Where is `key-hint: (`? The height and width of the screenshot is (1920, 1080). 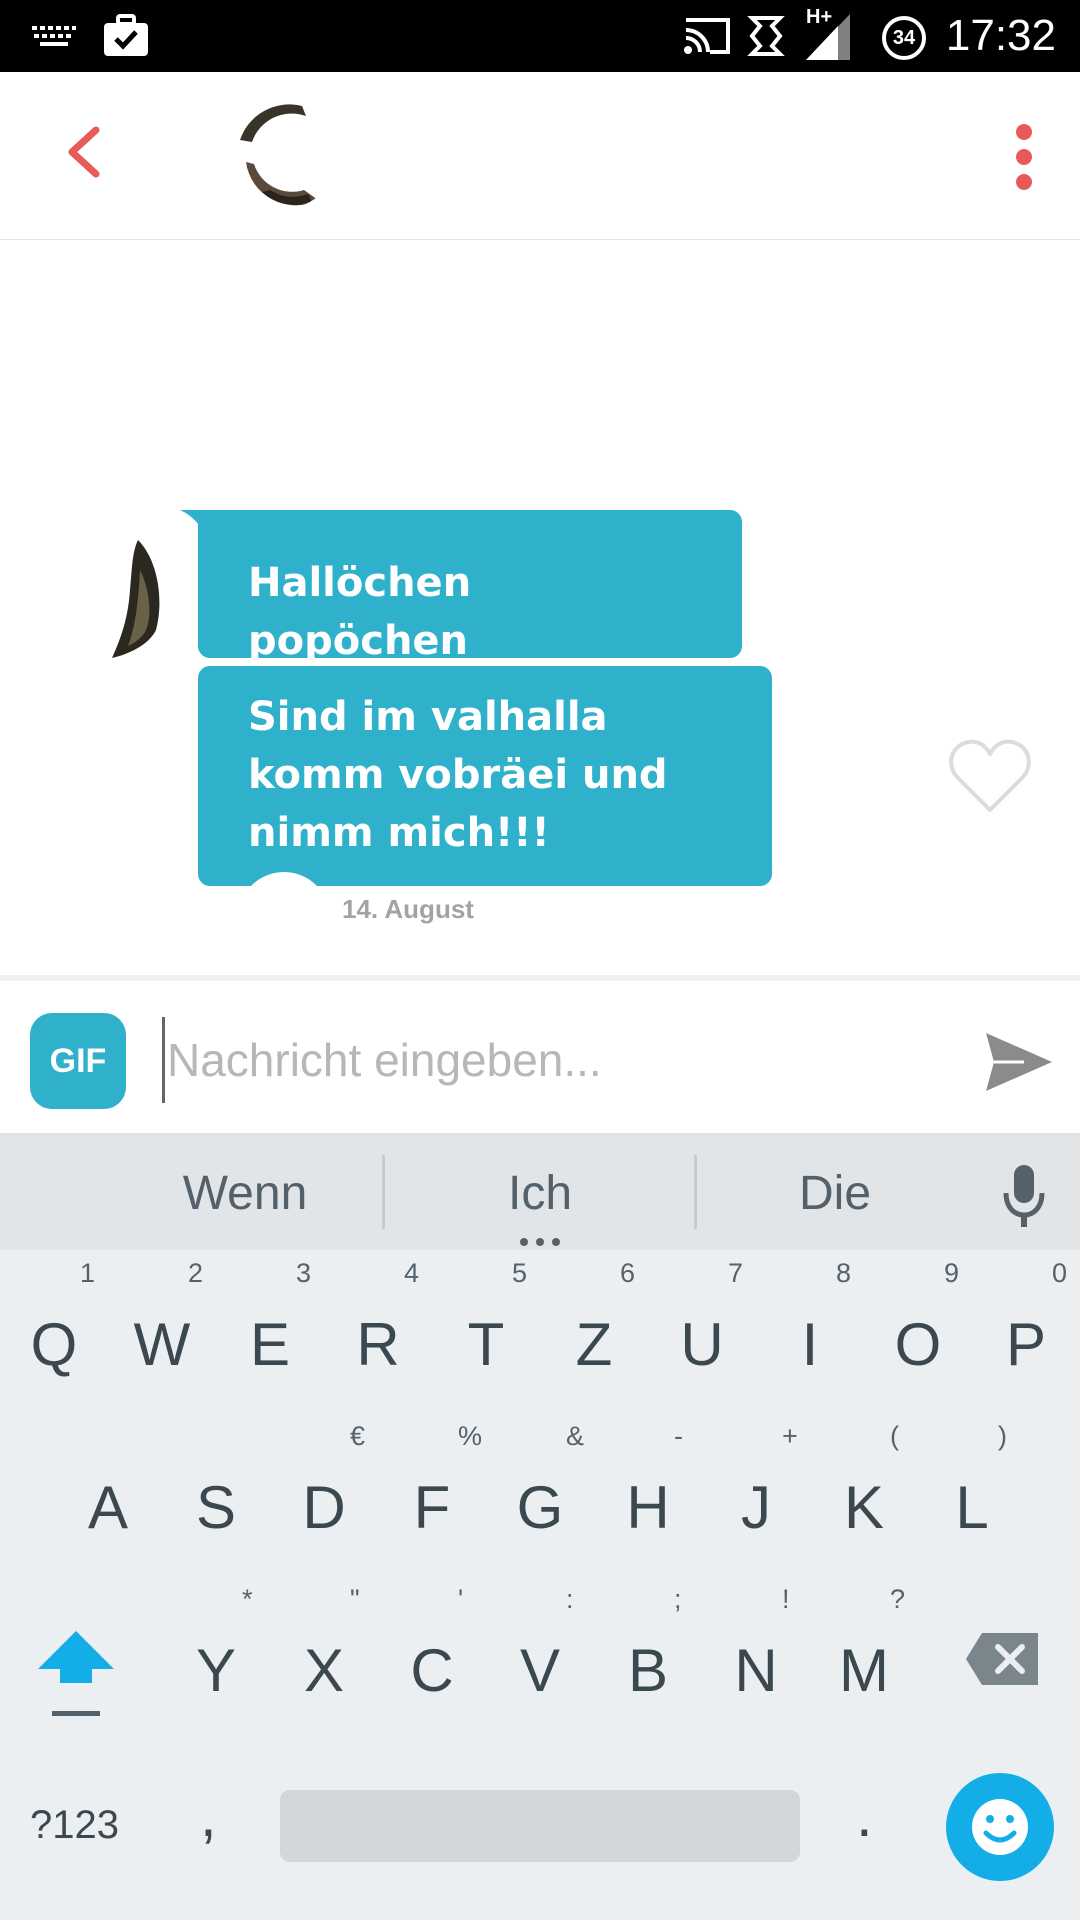 key-hint: ( is located at coordinates (894, 1436).